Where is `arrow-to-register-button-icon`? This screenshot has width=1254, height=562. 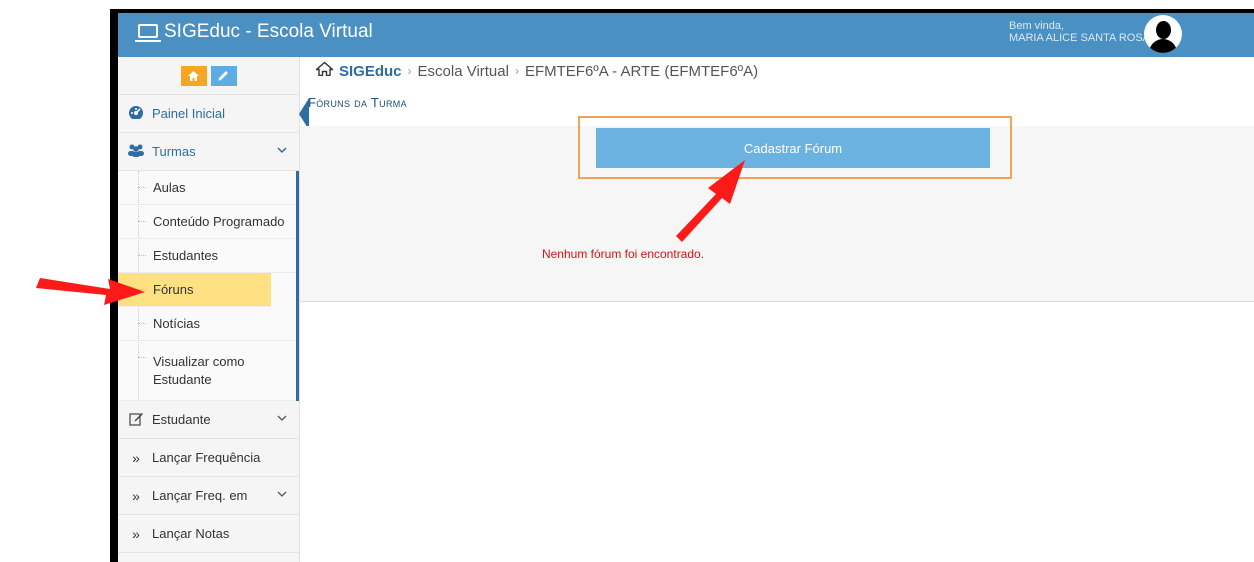
arrow-to-register-button-icon is located at coordinates (710, 201).